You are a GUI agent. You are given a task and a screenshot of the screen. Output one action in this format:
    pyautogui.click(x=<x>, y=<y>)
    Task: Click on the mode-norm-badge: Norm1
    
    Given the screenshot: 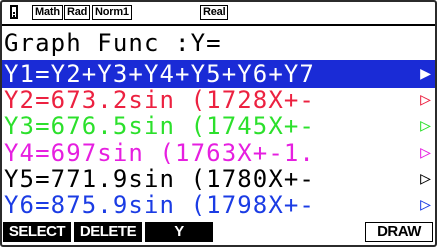 What is the action you would take?
    pyautogui.click(x=112, y=12)
    